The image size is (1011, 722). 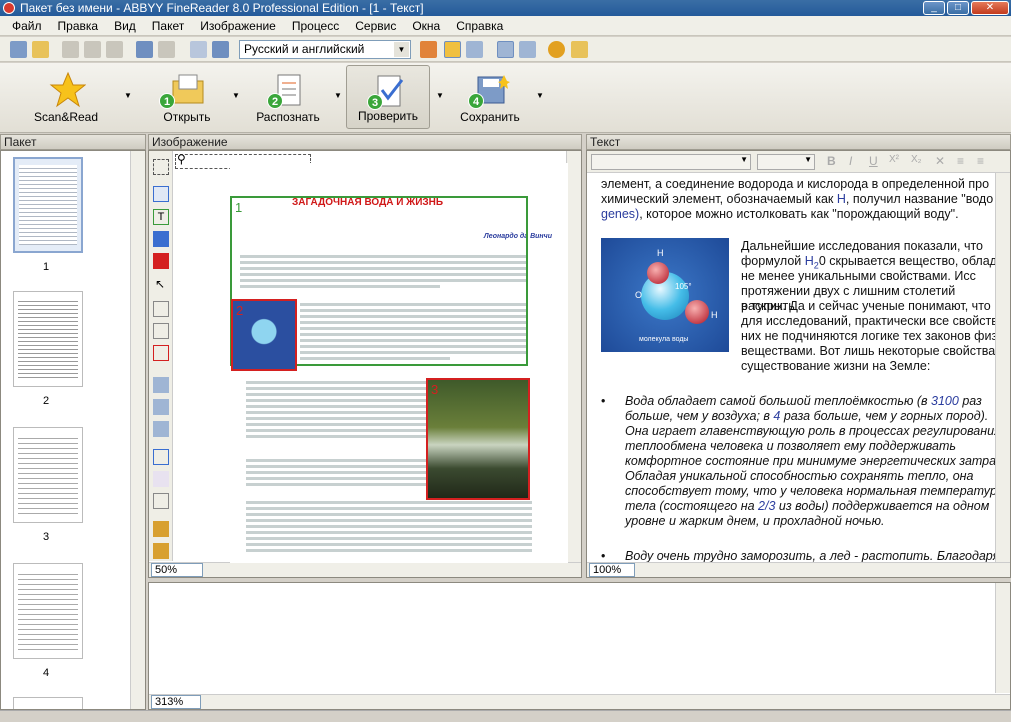 I want to click on table-view-icon, so click(x=527, y=49).